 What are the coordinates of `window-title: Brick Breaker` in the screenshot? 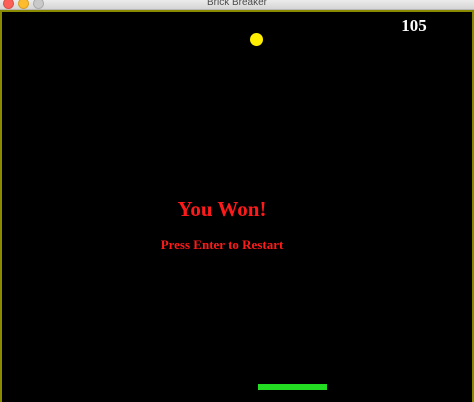 It's located at (236, 4).